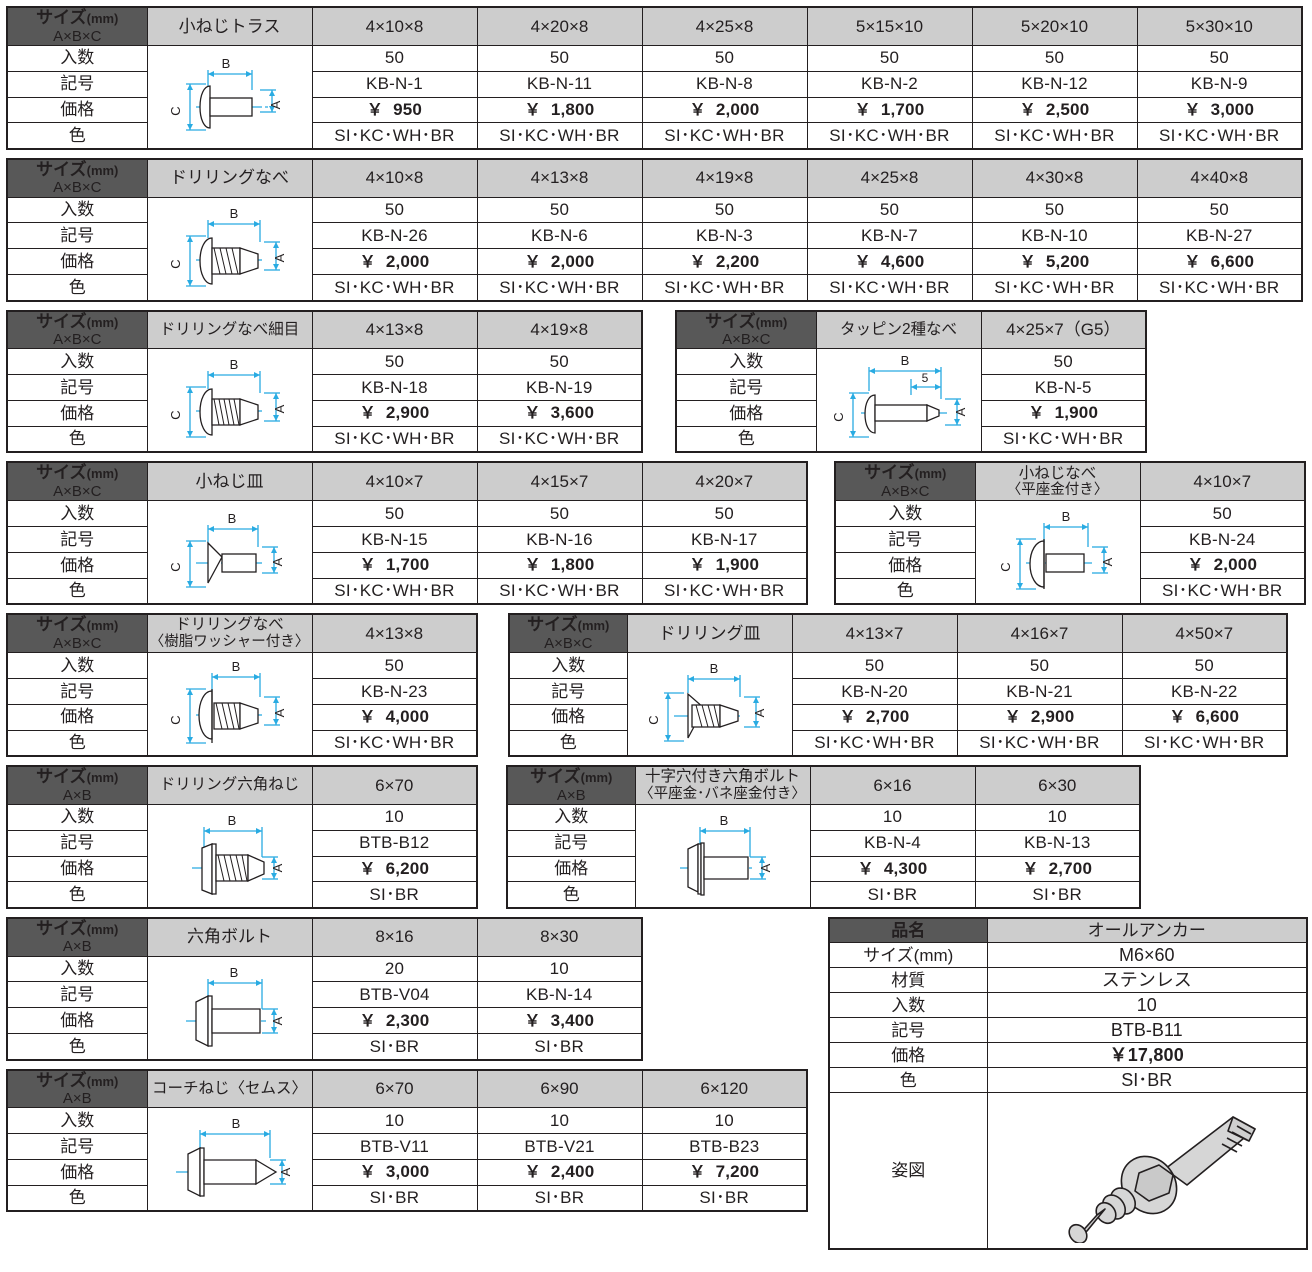 Image resolution: width=1312 pixels, height=1272 pixels. What do you see at coordinates (229, 481) in the screenshot?
I see `product-name-cell: 小ねじ皿` at bounding box center [229, 481].